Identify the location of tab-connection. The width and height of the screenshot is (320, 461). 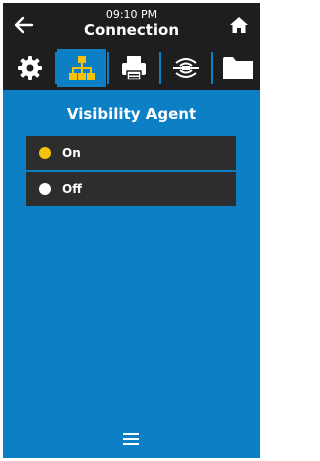
(81, 68).